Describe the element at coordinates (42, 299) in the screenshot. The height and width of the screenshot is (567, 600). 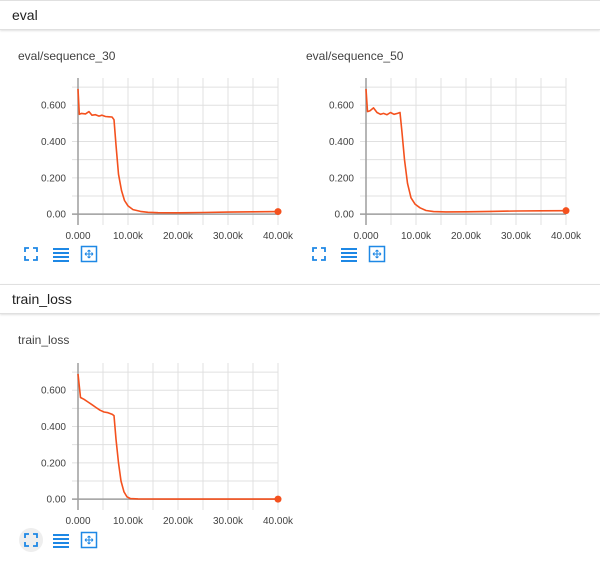
I see `section-title: train_loss` at that location.